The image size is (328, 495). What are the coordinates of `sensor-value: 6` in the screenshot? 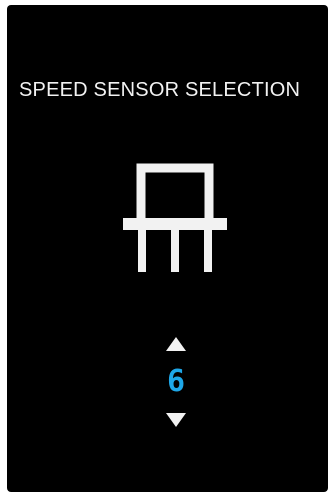 It's located at (176, 381).